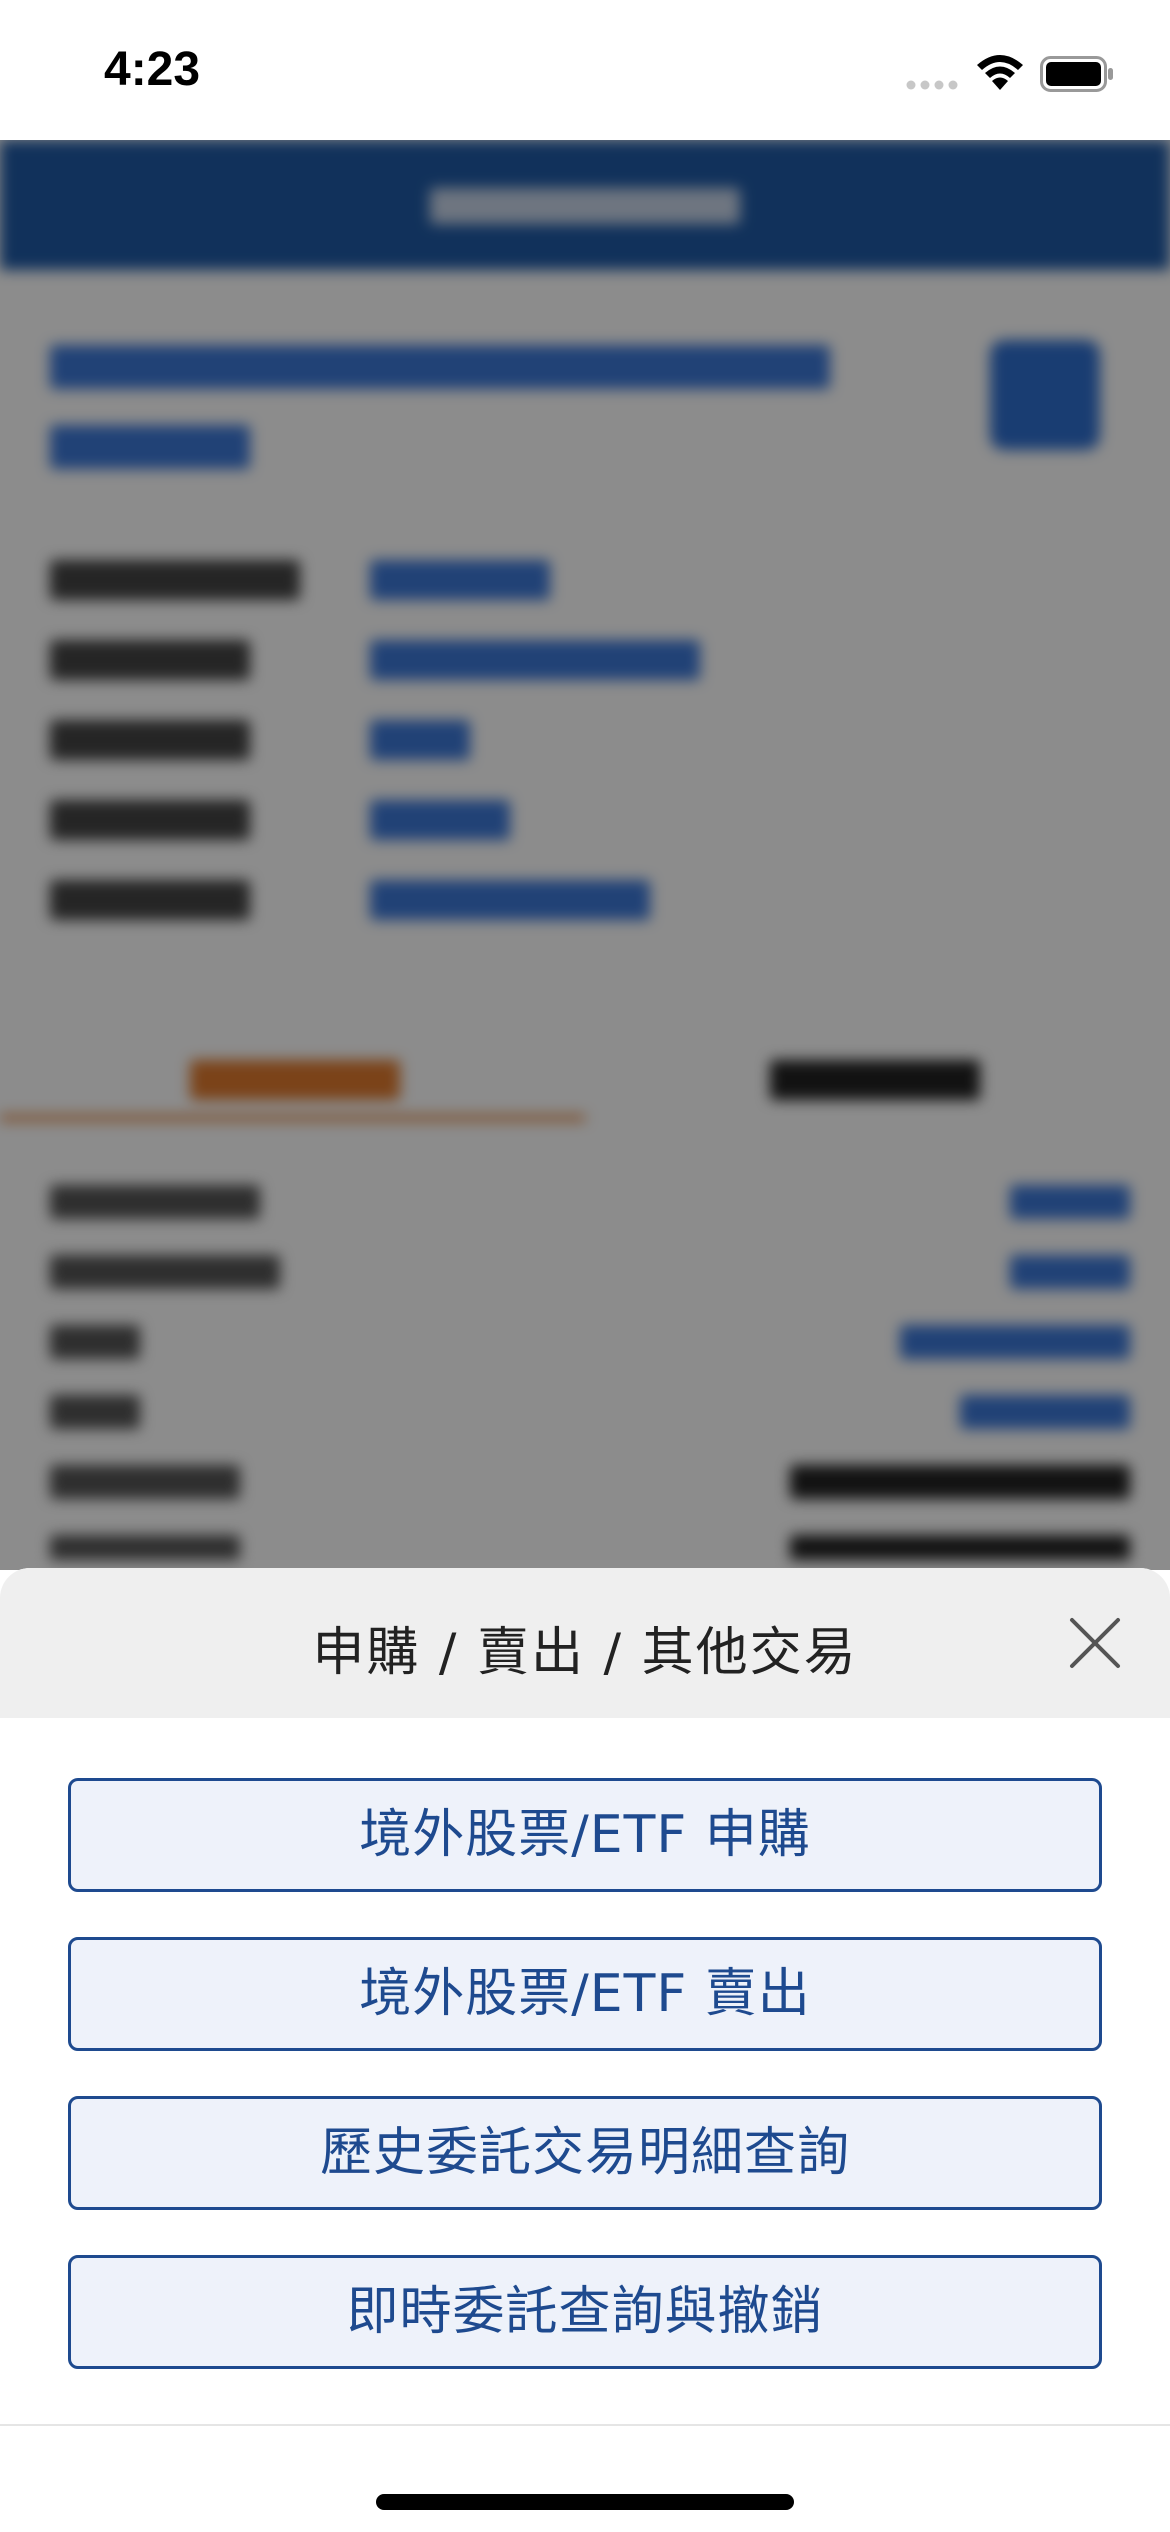 This screenshot has width=1170, height=2532. I want to click on home-indicator, so click(585, 2502).